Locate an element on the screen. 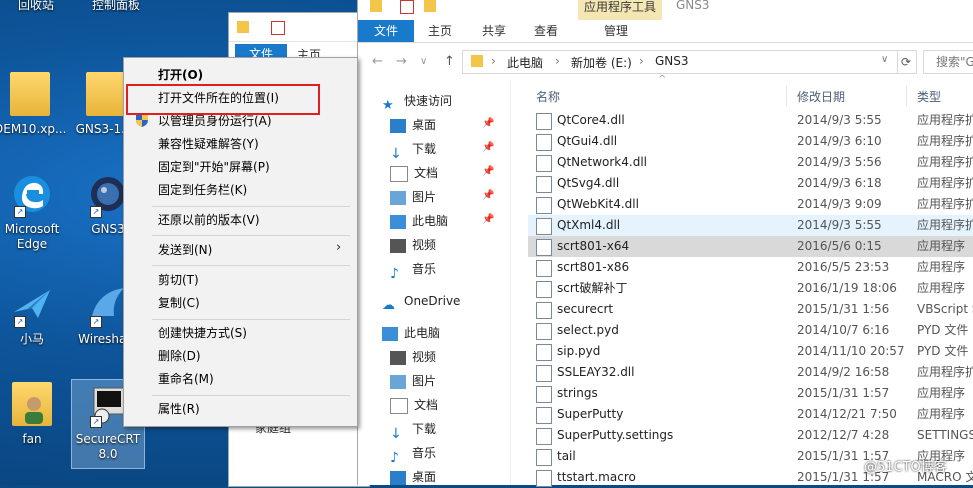  nav-this-pc: 此电脑 is located at coordinates (411, 333).